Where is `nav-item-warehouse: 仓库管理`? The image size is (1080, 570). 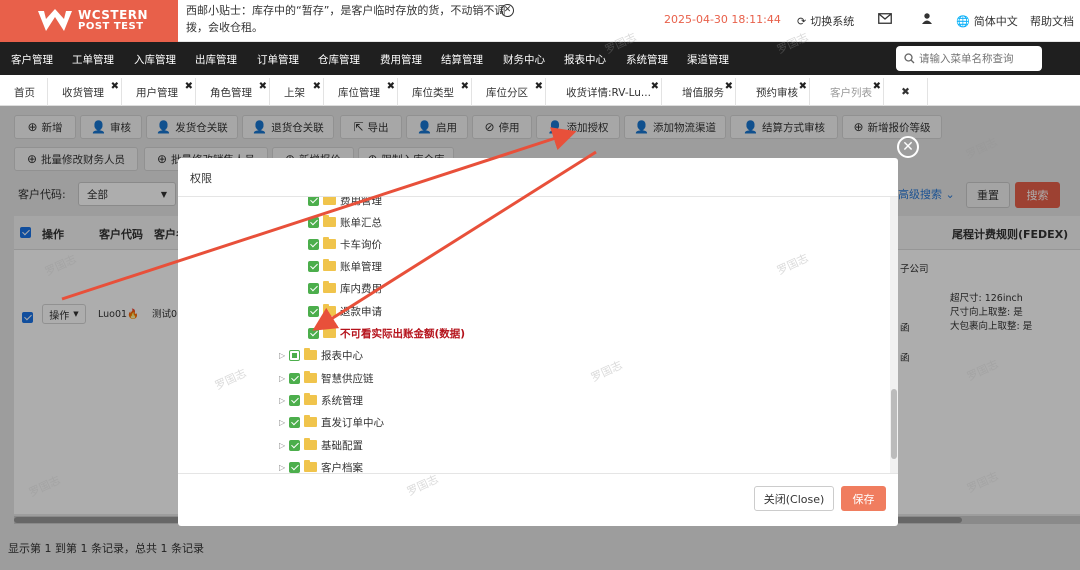
nav-item-warehouse: 仓库管理 is located at coordinates (339, 59).